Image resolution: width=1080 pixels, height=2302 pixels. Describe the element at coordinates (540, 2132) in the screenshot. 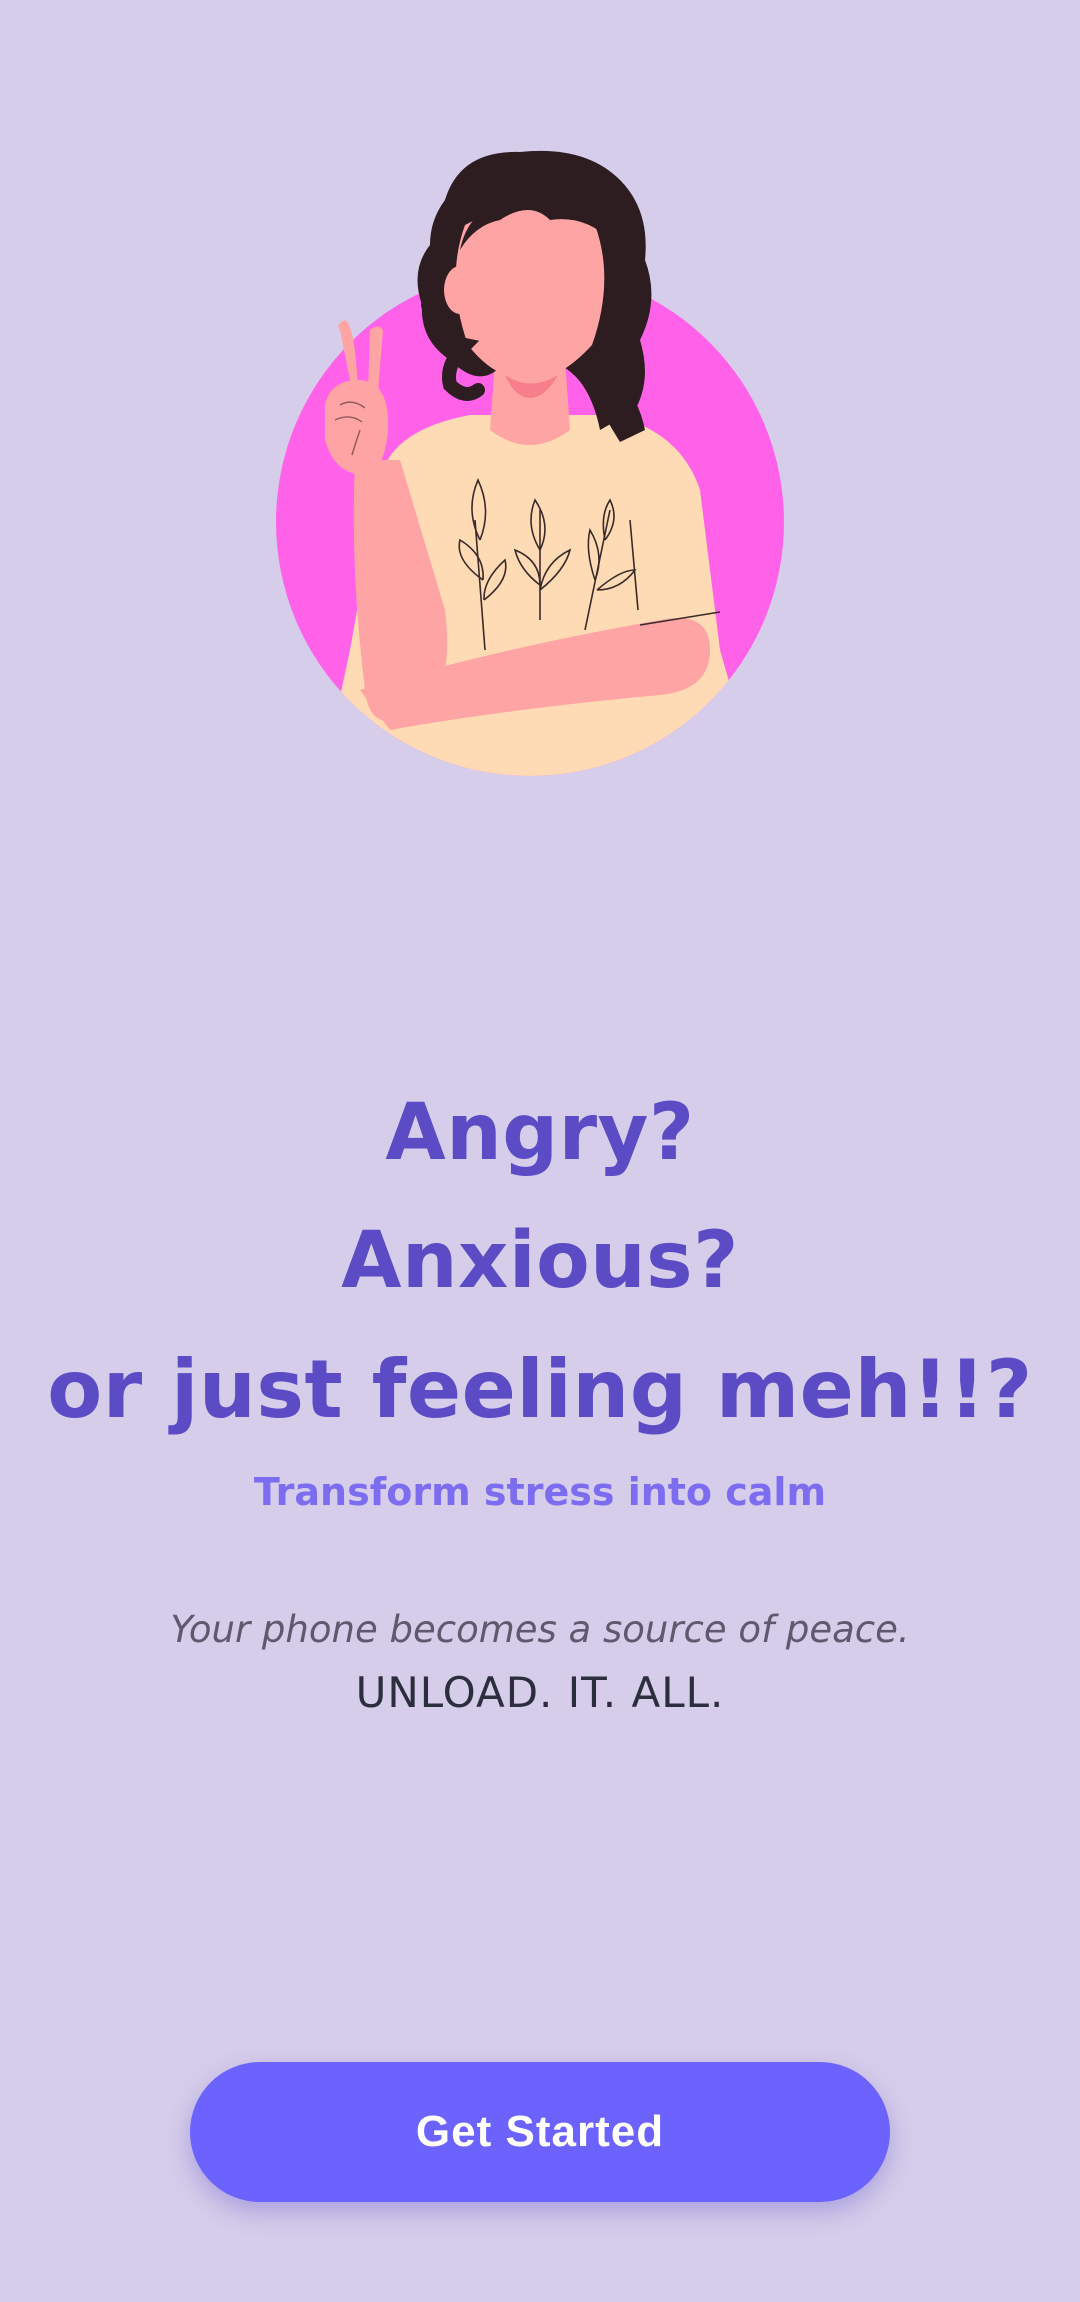

I see `get-started-button: Get Started` at that location.